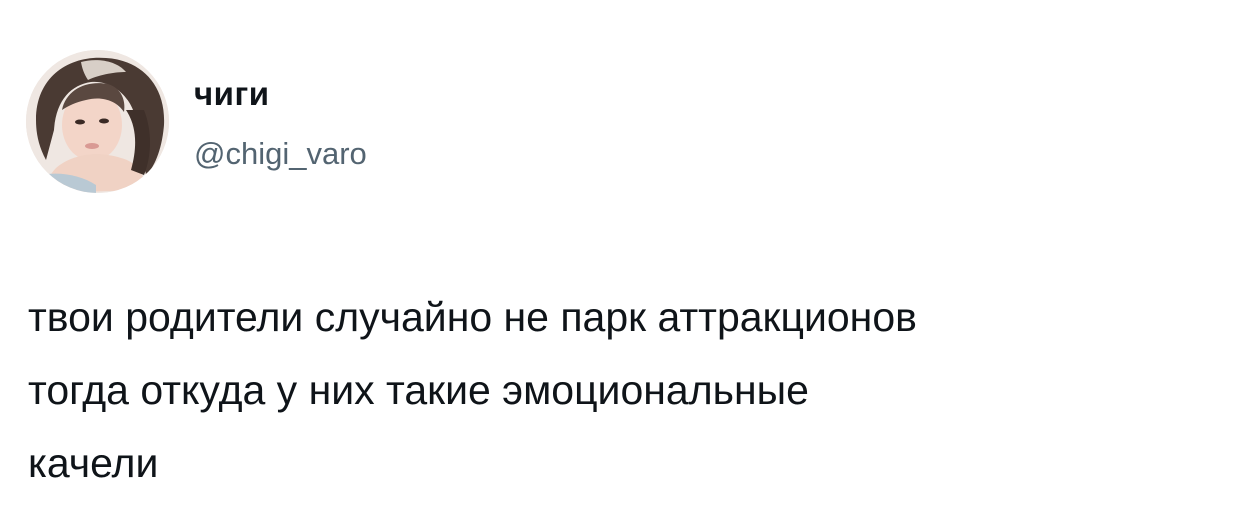  I want to click on tweet-text-line: качели, so click(93, 463).